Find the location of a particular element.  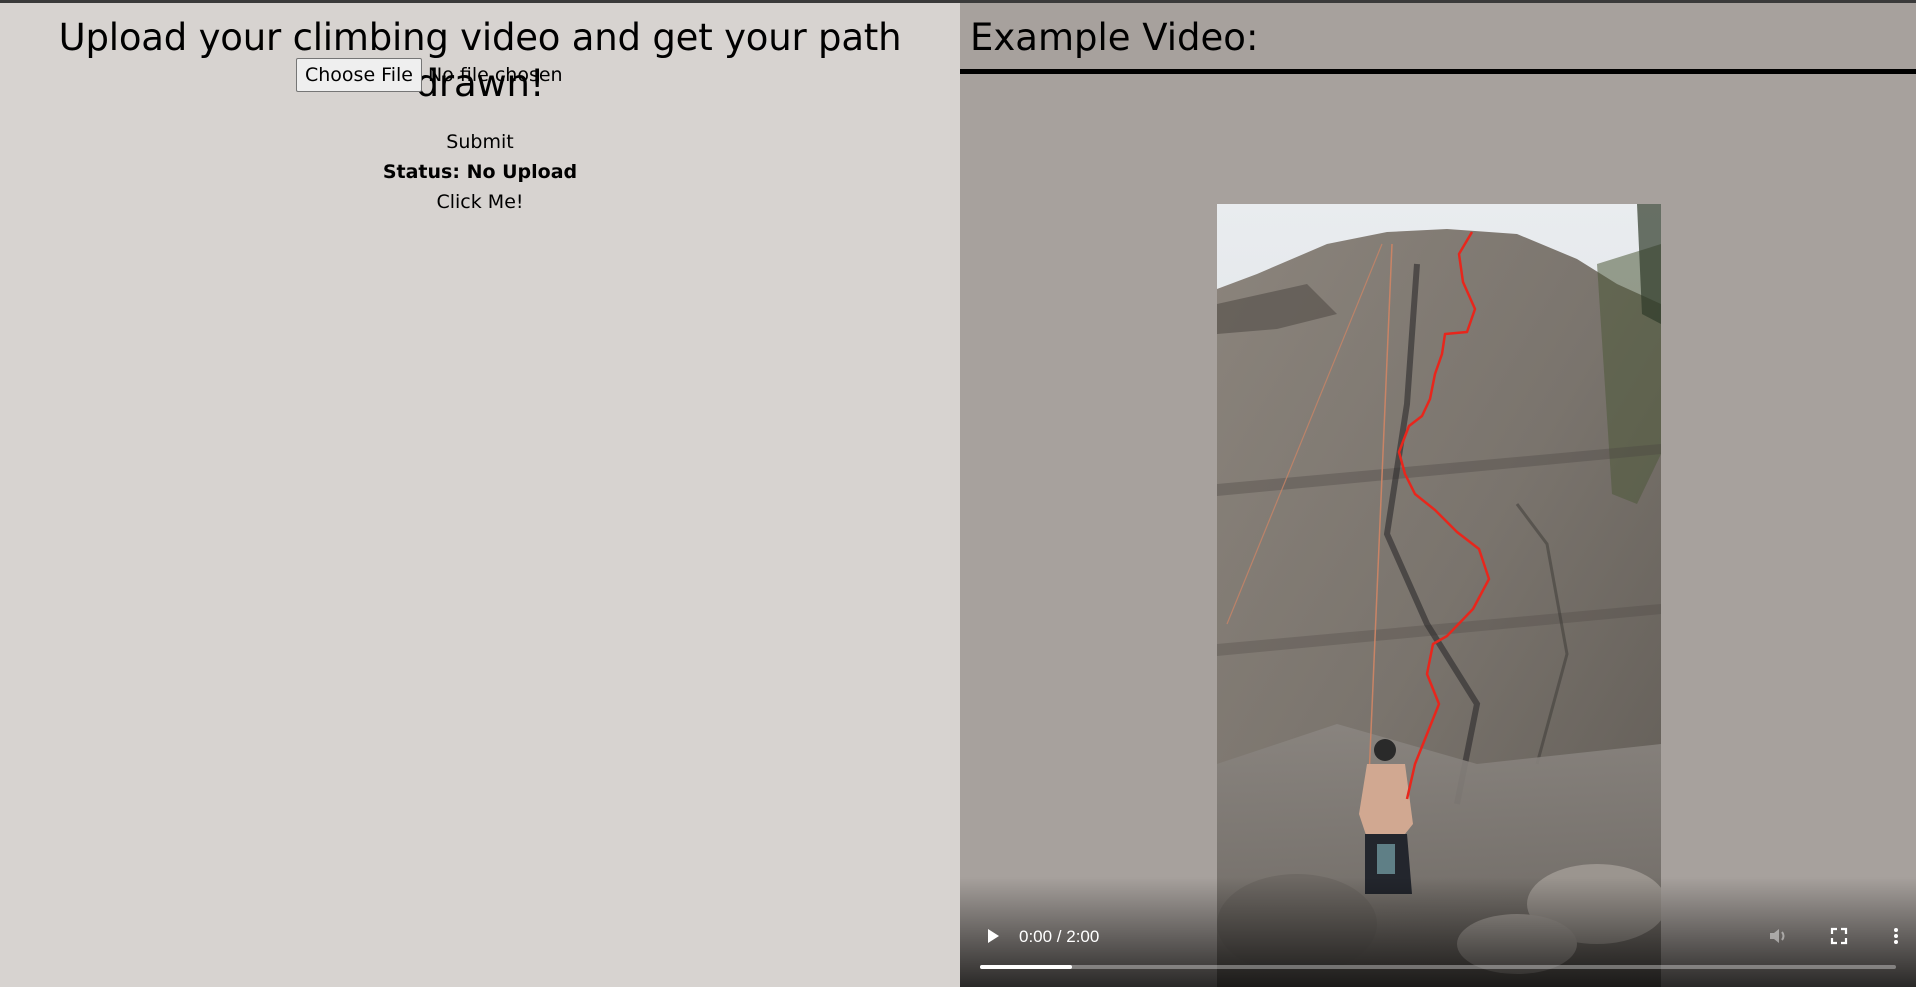

progress-bar is located at coordinates (1438, 967).